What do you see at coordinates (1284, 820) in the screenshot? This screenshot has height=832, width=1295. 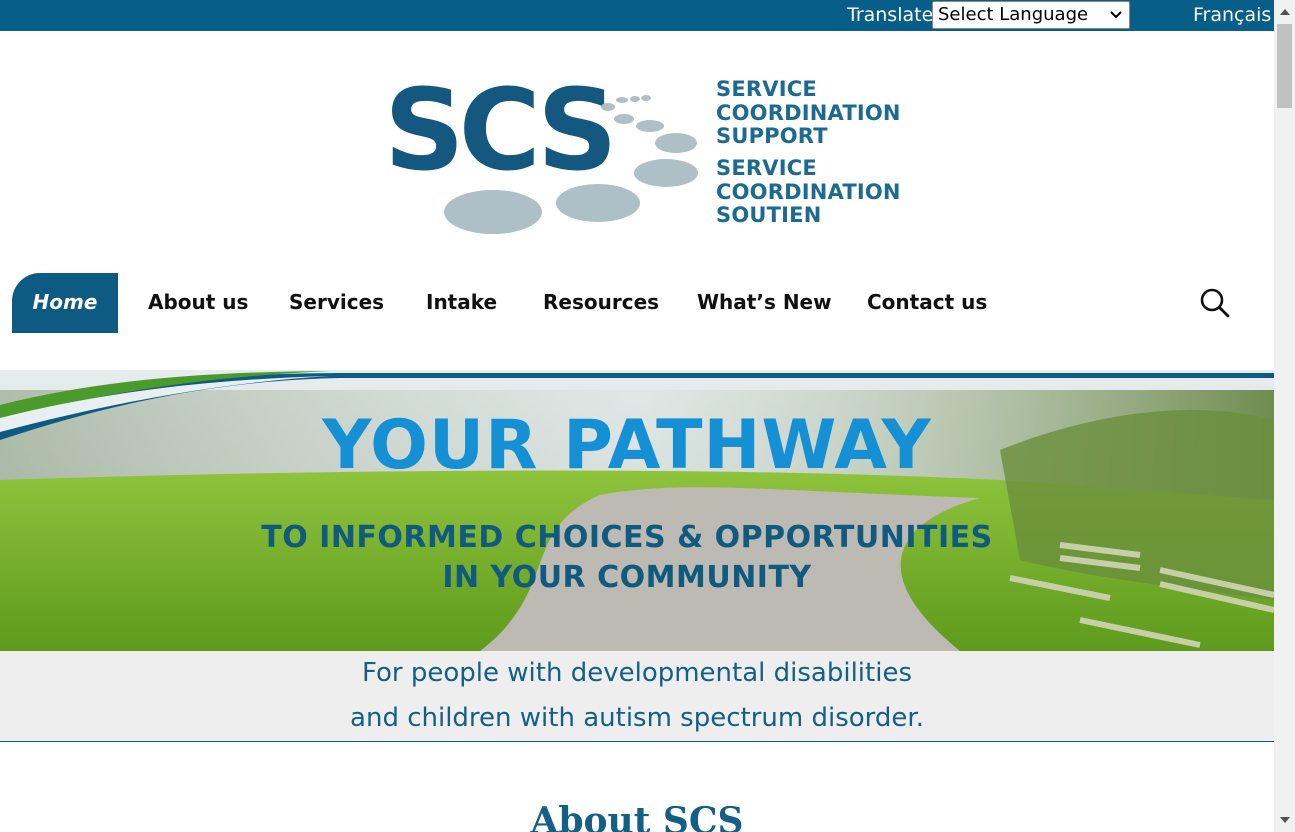 I see `scroll-down-arrow-icon` at bounding box center [1284, 820].